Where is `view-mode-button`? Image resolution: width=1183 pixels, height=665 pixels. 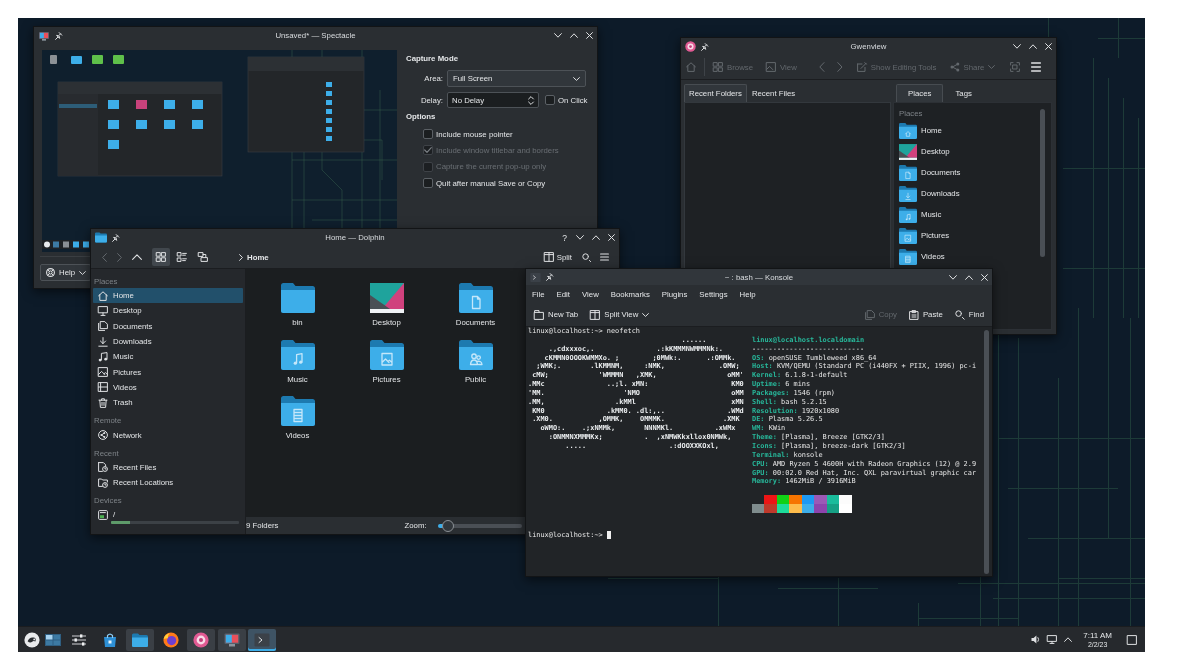 view-mode-button is located at coordinates (161, 257).